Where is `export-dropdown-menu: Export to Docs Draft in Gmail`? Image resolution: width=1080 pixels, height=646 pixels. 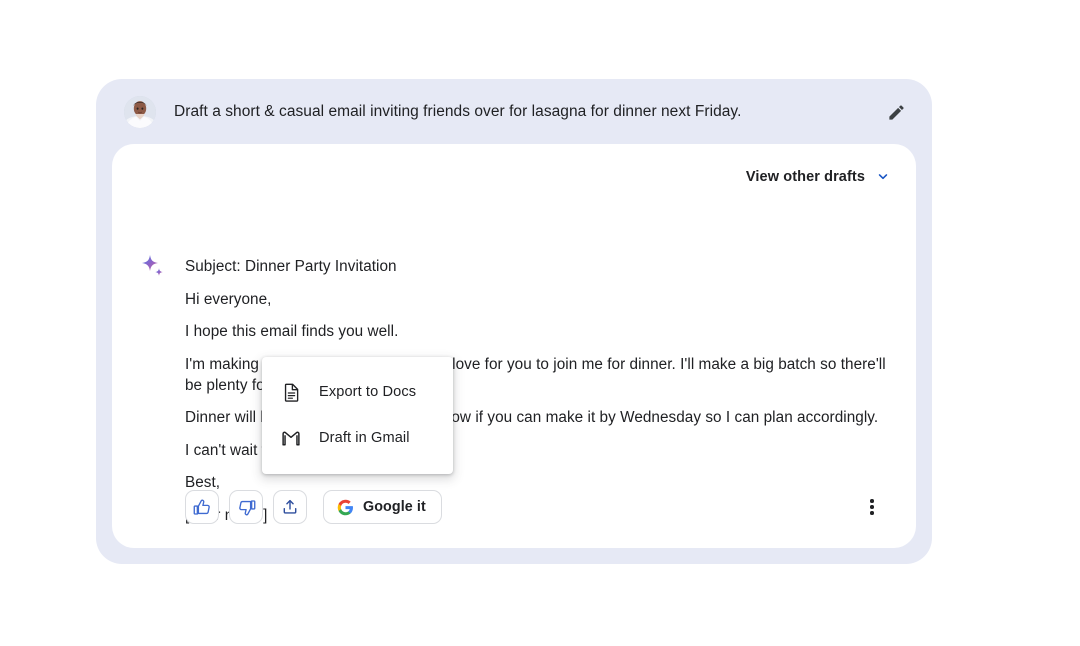 export-dropdown-menu: Export to Docs Draft in Gmail is located at coordinates (357, 415).